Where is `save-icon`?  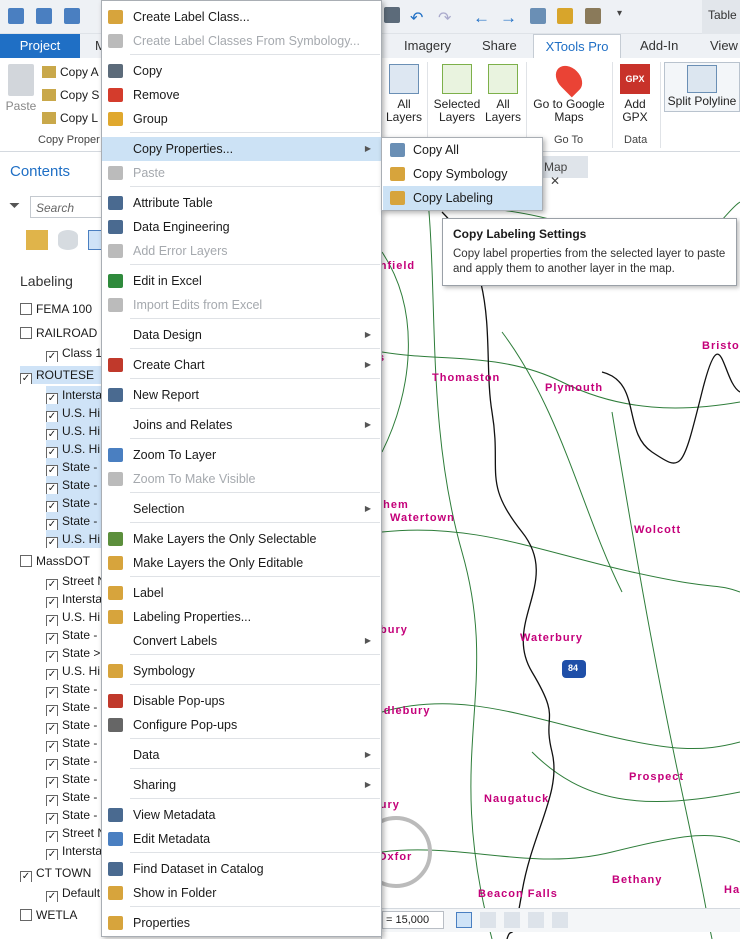 save-icon is located at coordinates (72, 16).